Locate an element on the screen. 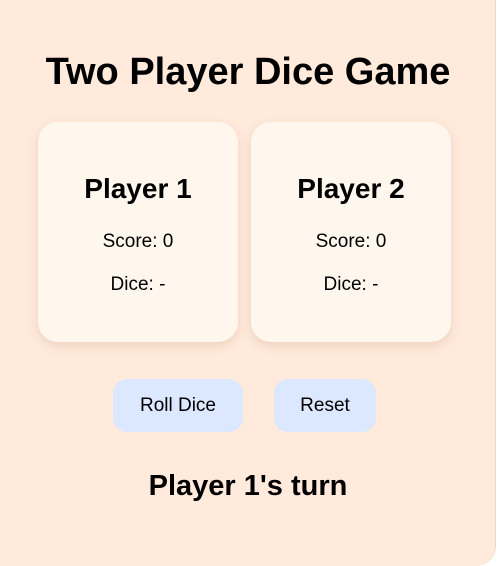  page-title: Two Player Dice Game is located at coordinates (248, 72).